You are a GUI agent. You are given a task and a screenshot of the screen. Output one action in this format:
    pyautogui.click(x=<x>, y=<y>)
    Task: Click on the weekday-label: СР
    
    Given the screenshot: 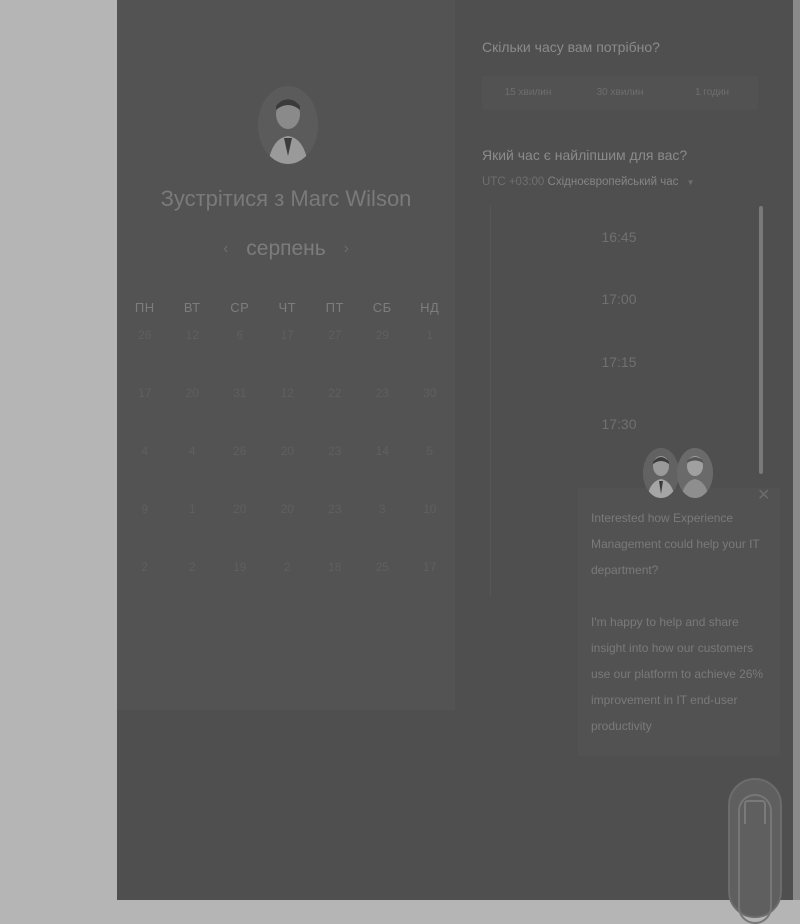 What is the action you would take?
    pyautogui.click(x=240, y=307)
    